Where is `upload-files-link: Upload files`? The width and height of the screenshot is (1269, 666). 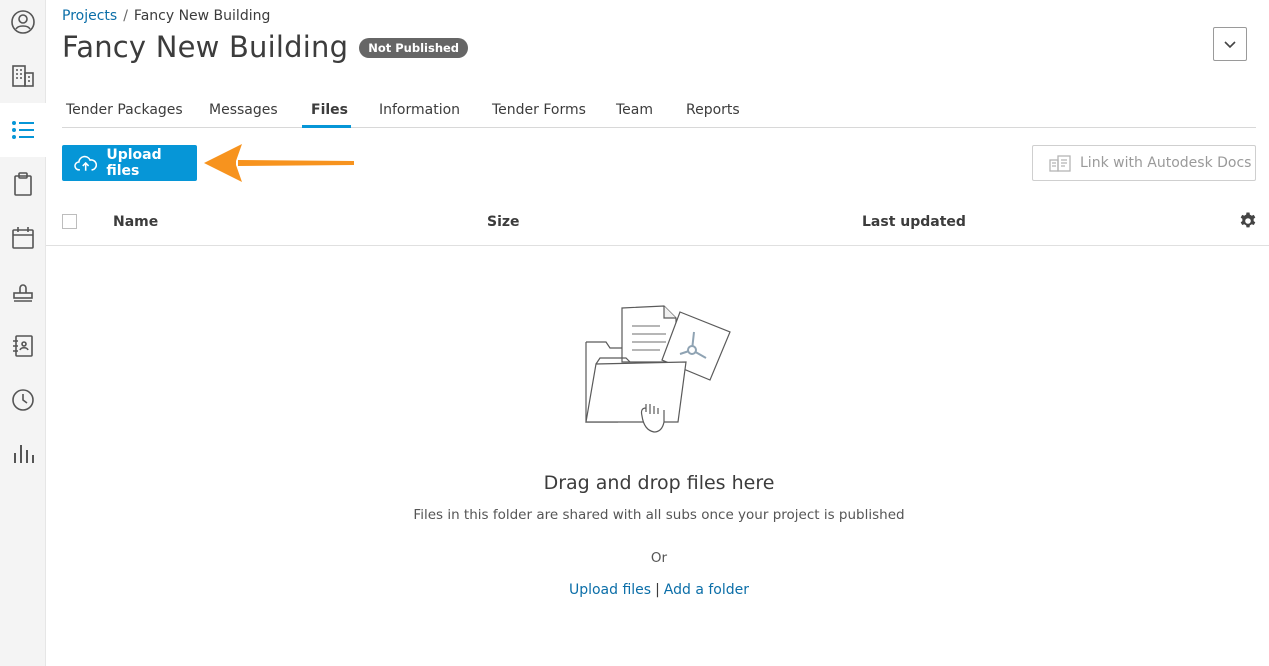
upload-files-link: Upload files is located at coordinates (610, 590).